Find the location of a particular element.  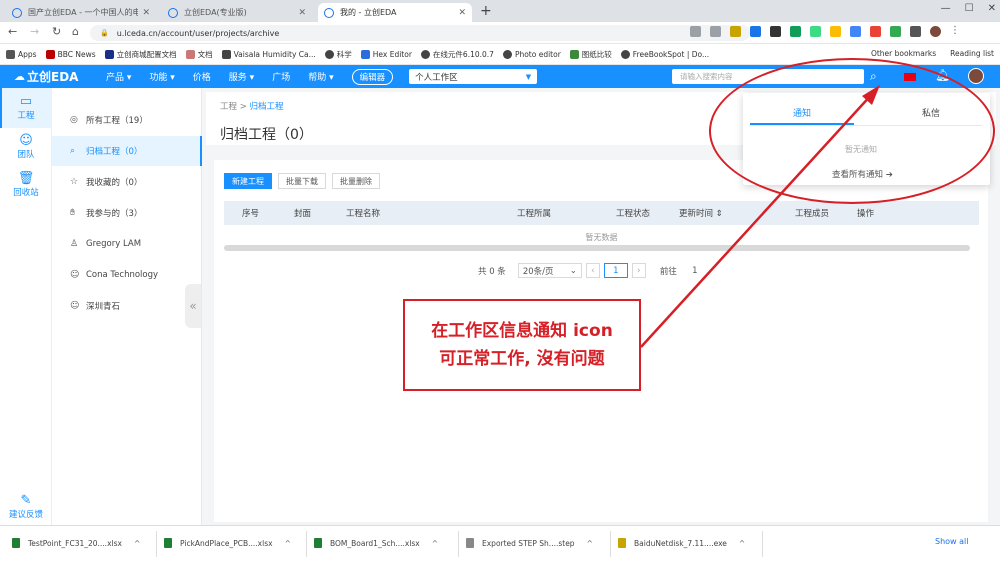

star-bookmark-icon is located at coordinates (715, 31).